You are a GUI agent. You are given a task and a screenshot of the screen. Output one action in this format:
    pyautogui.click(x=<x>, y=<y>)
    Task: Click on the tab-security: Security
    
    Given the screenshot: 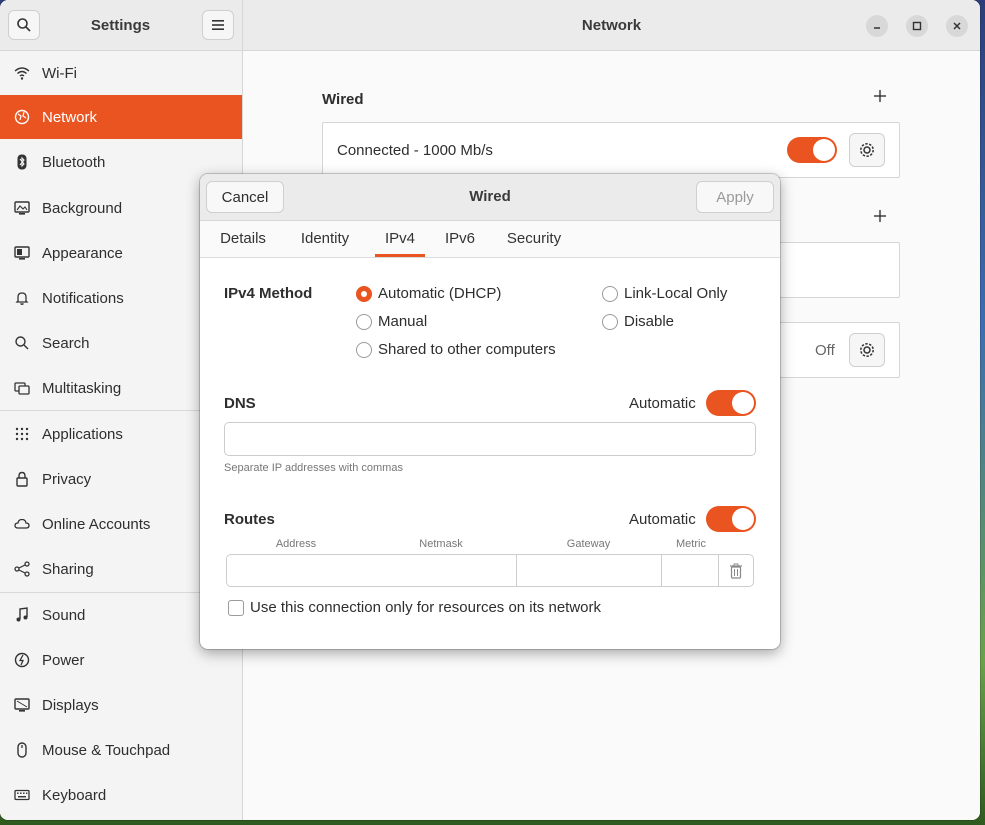 What is the action you would take?
    pyautogui.click(x=534, y=239)
    